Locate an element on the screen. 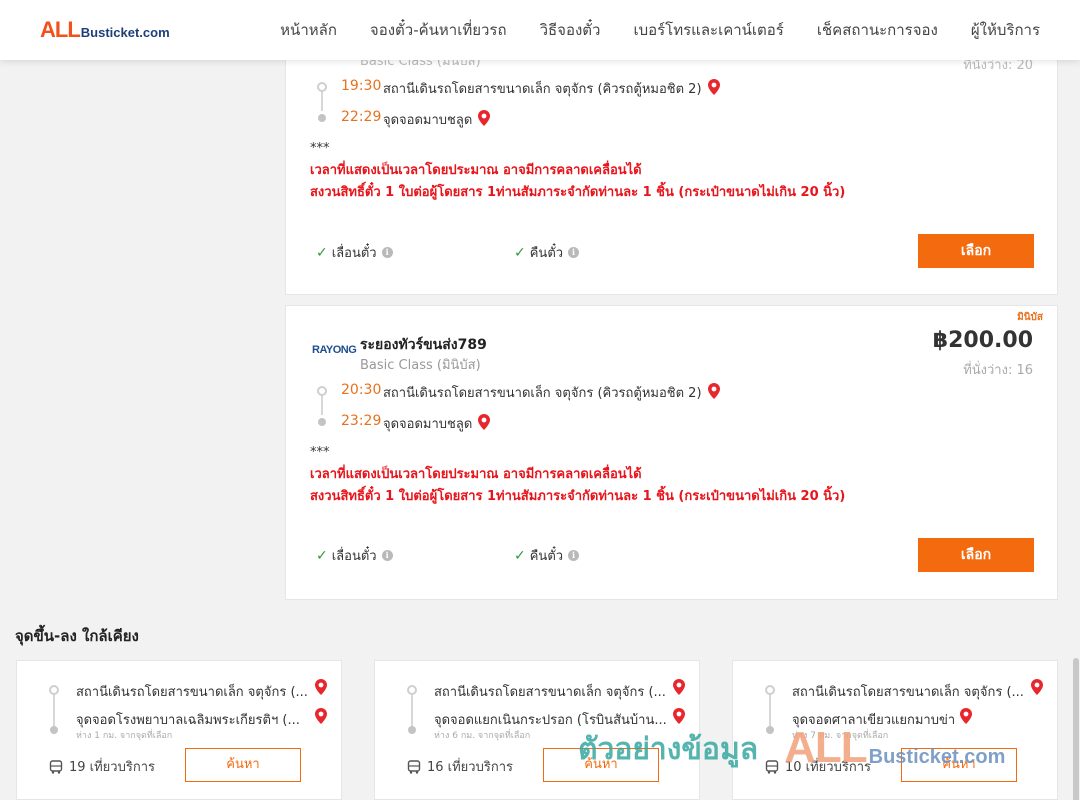 The width and height of the screenshot is (1080, 800). nav-book-search: จองตั๋ว-ค้นหาเที่ยวรถ is located at coordinates (438, 30).